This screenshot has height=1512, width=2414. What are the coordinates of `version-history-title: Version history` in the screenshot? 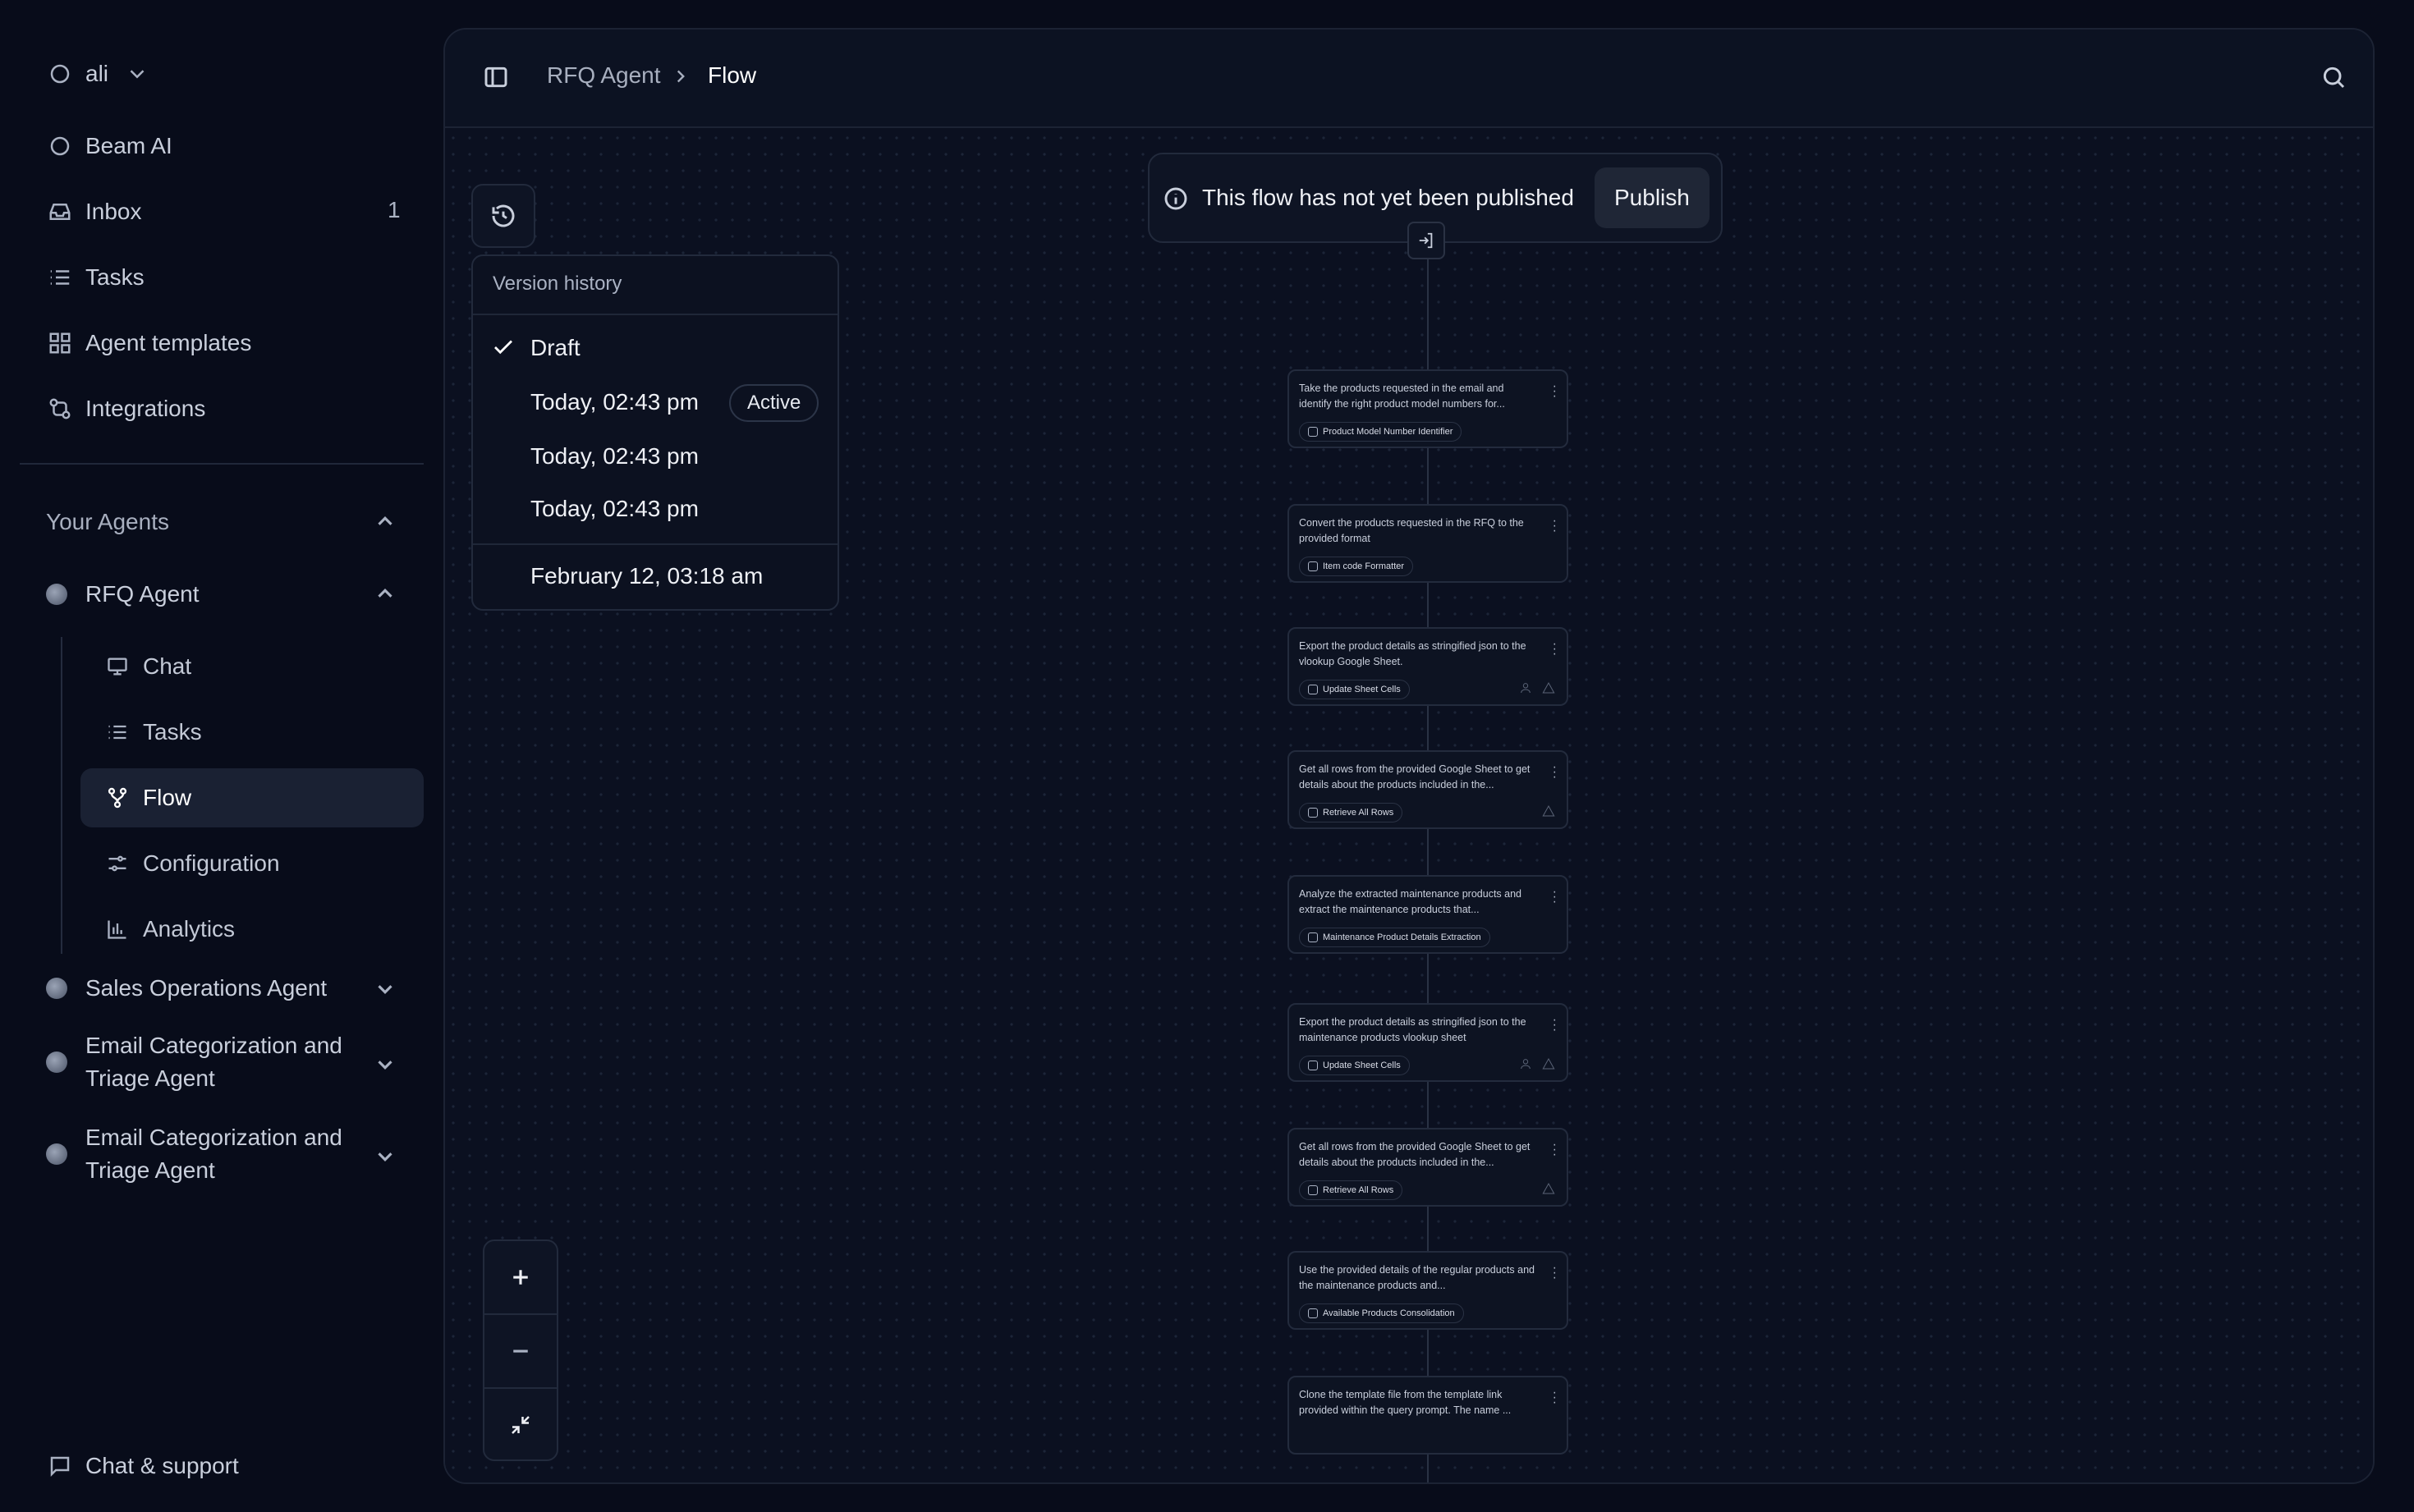 It's located at (557, 284).